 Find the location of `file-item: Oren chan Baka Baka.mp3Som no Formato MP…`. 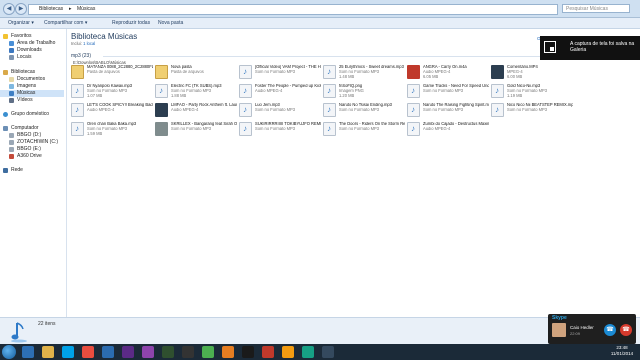

file-item: Oren chan Baka Baka.mp3Som no Formato MP… is located at coordinates (112, 130).